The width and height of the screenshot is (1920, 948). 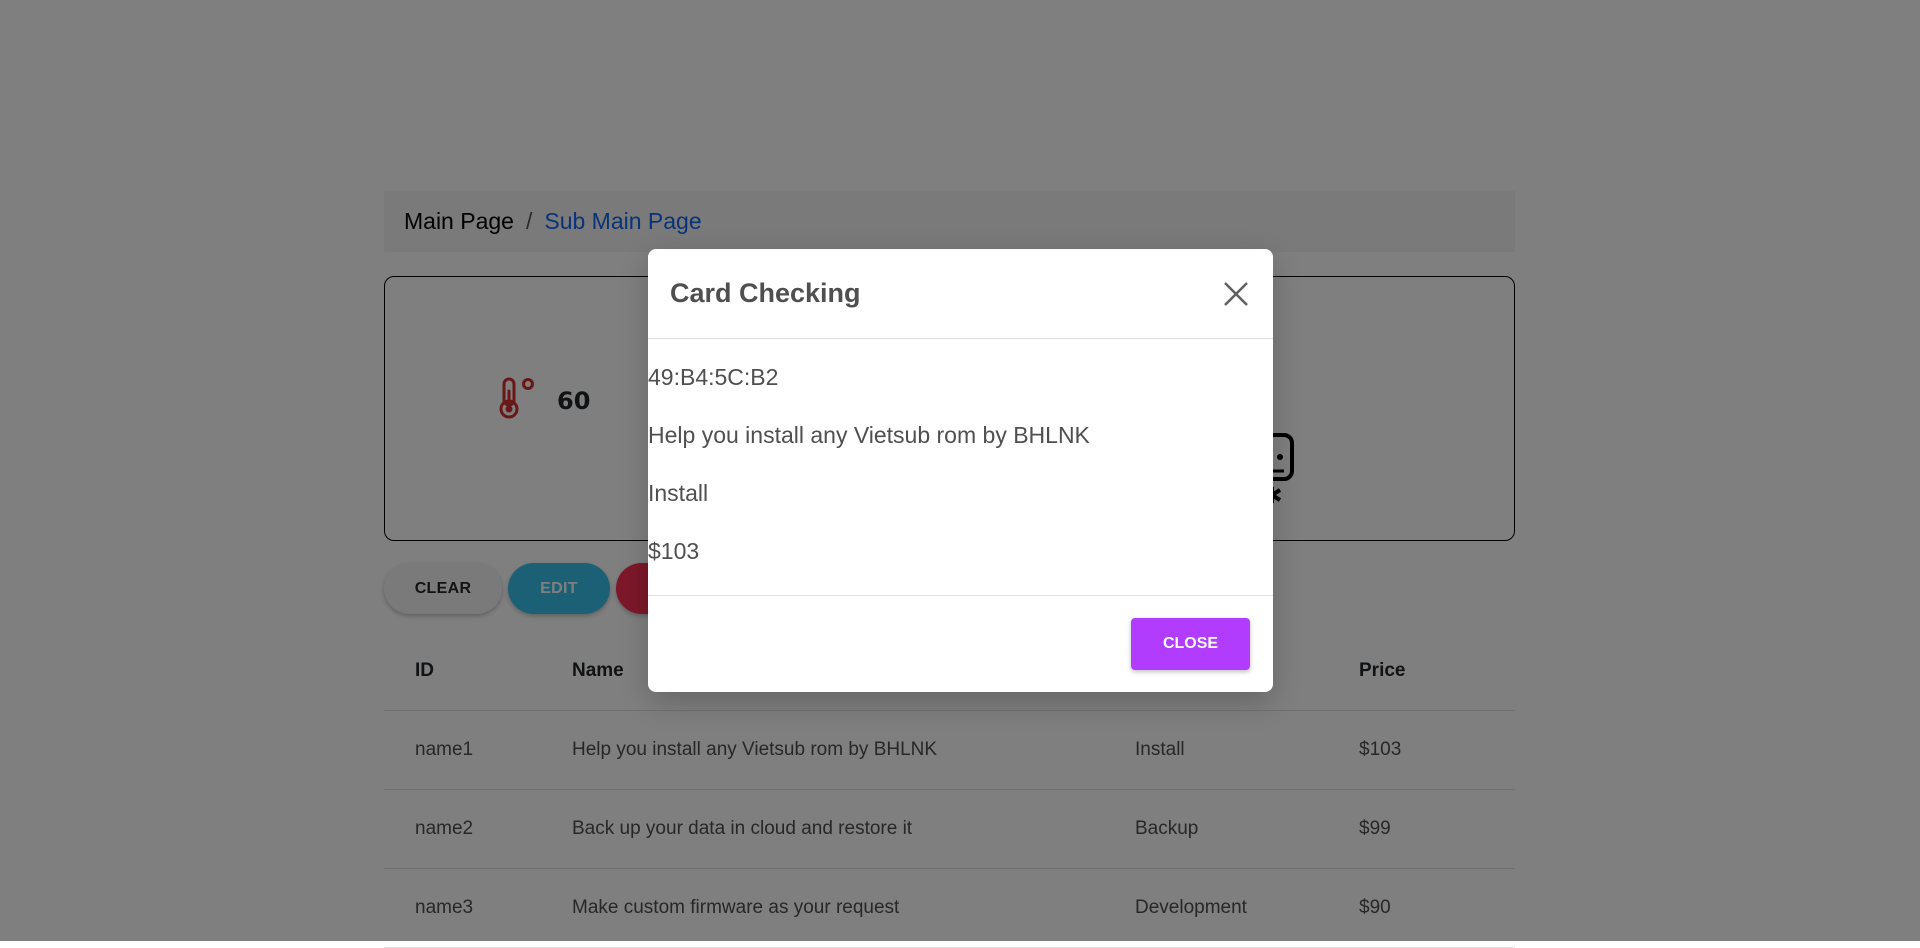 What do you see at coordinates (960, 644) in the screenshot?
I see `modal-footer: CLOSE` at bounding box center [960, 644].